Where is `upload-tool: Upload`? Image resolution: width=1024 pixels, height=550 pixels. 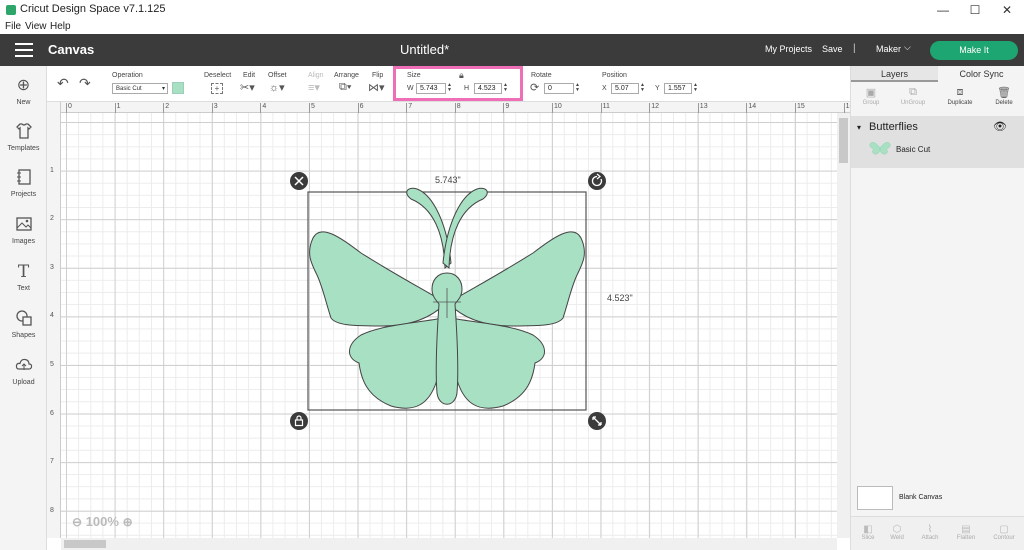 upload-tool: Upload is located at coordinates (23, 371).